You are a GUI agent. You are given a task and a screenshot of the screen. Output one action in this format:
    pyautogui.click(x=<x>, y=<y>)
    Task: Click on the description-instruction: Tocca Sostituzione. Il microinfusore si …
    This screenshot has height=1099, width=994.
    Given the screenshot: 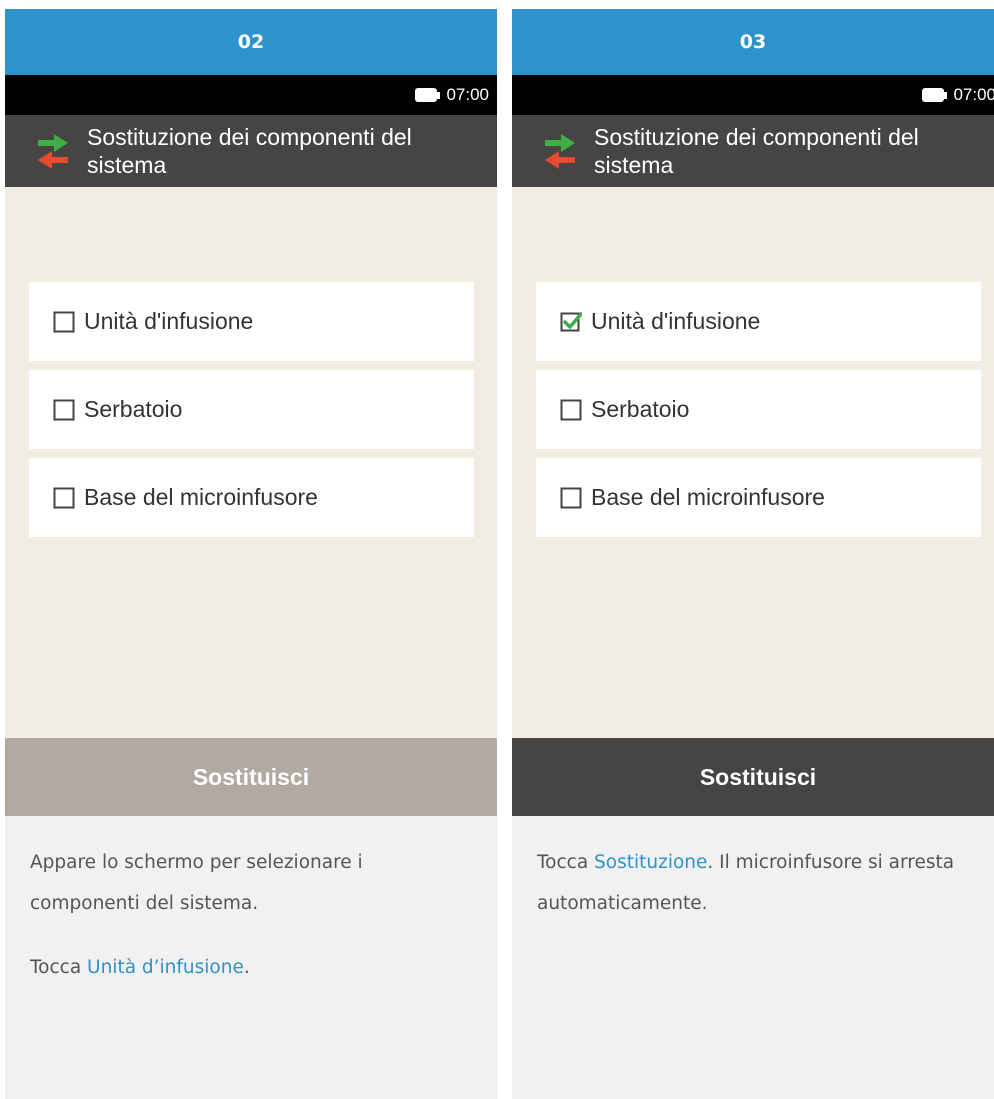 What is the action you would take?
    pyautogui.click(x=753, y=883)
    